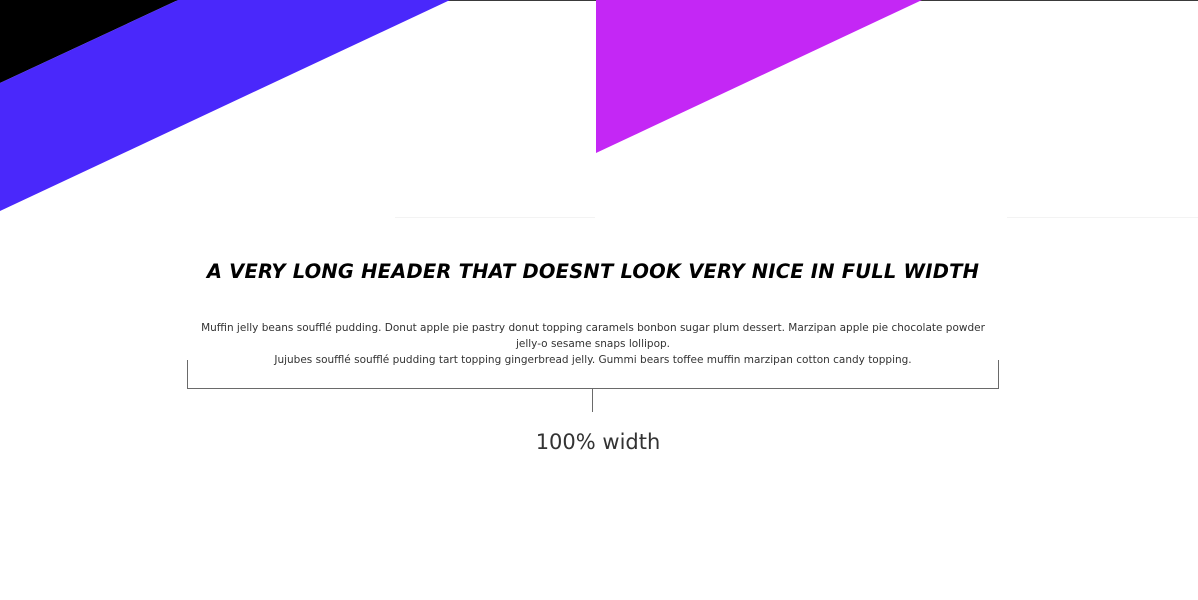 This screenshot has height=600, width=1198. Describe the element at coordinates (592, 400) in the screenshot. I see `bracket-stem` at that location.